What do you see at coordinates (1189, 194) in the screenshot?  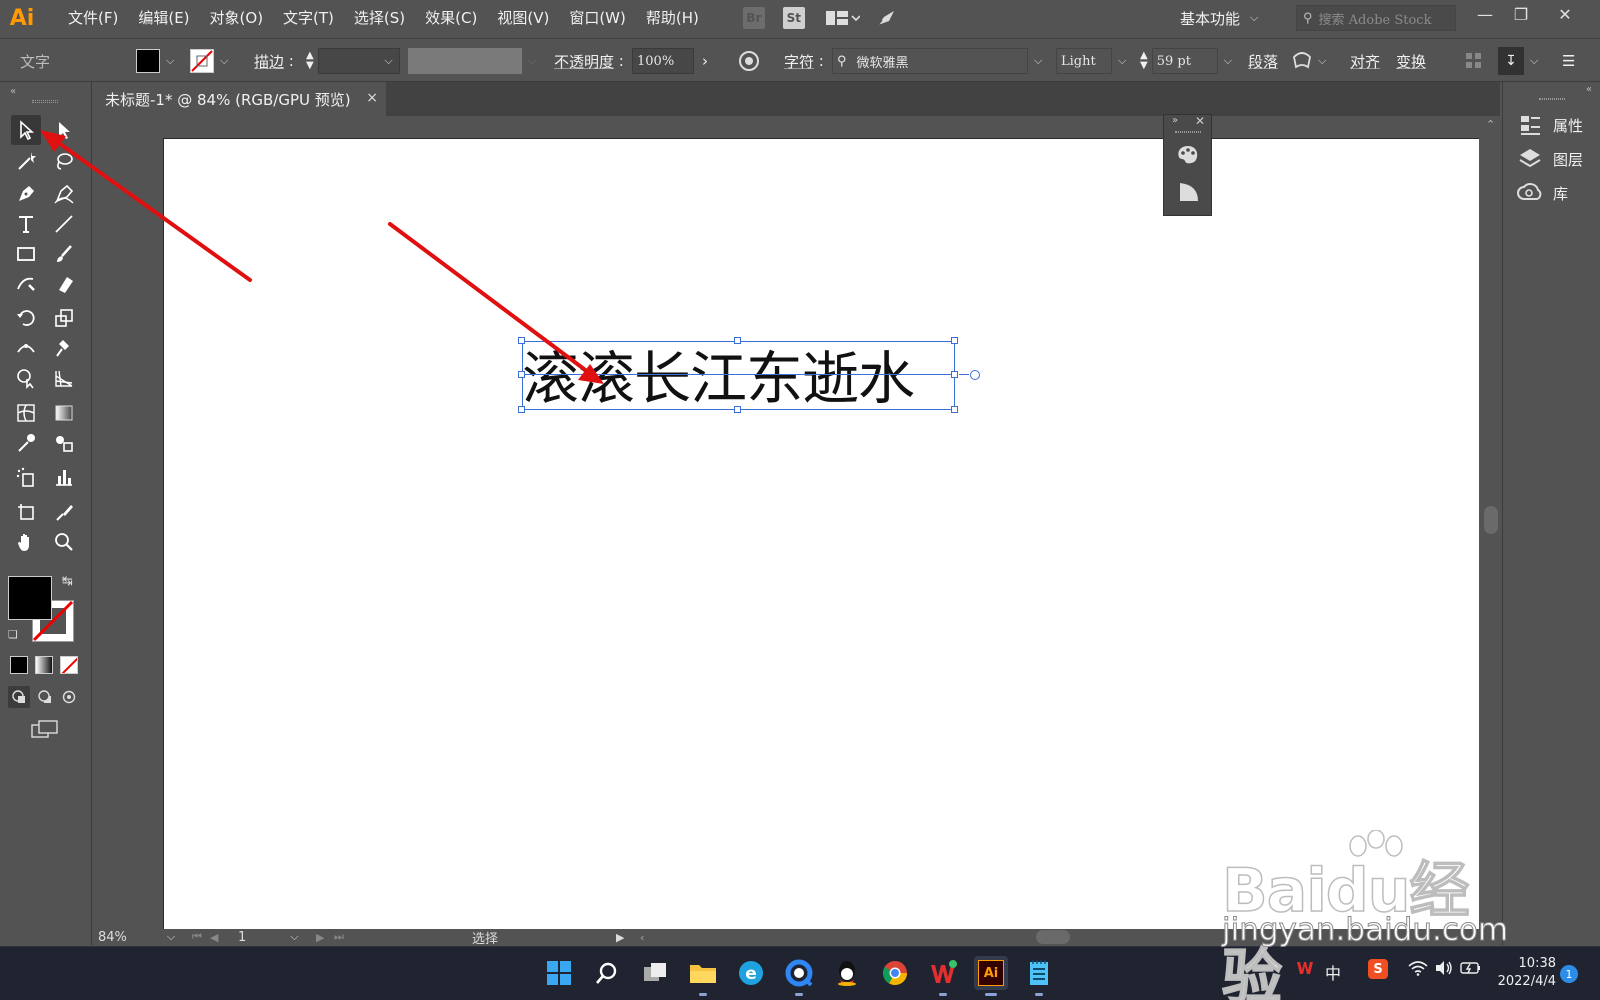 I see `color-guide-icon` at bounding box center [1189, 194].